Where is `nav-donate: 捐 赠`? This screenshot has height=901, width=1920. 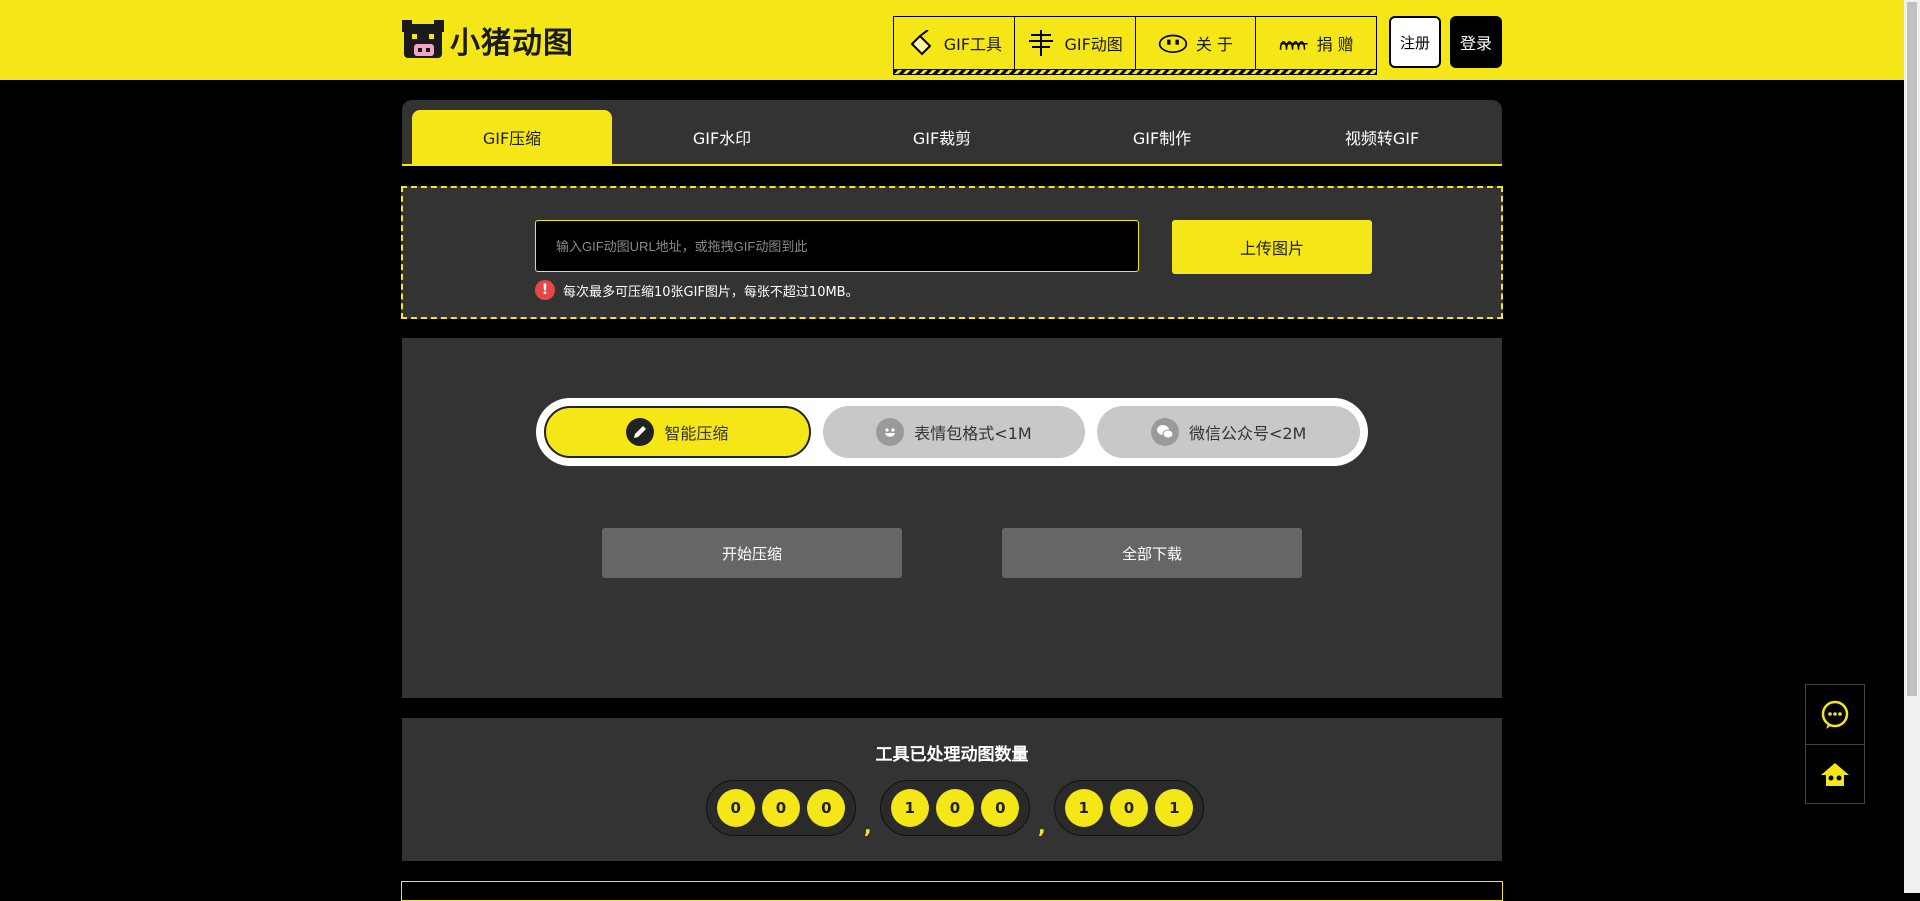 nav-donate: 捐 赠 is located at coordinates (1316, 43).